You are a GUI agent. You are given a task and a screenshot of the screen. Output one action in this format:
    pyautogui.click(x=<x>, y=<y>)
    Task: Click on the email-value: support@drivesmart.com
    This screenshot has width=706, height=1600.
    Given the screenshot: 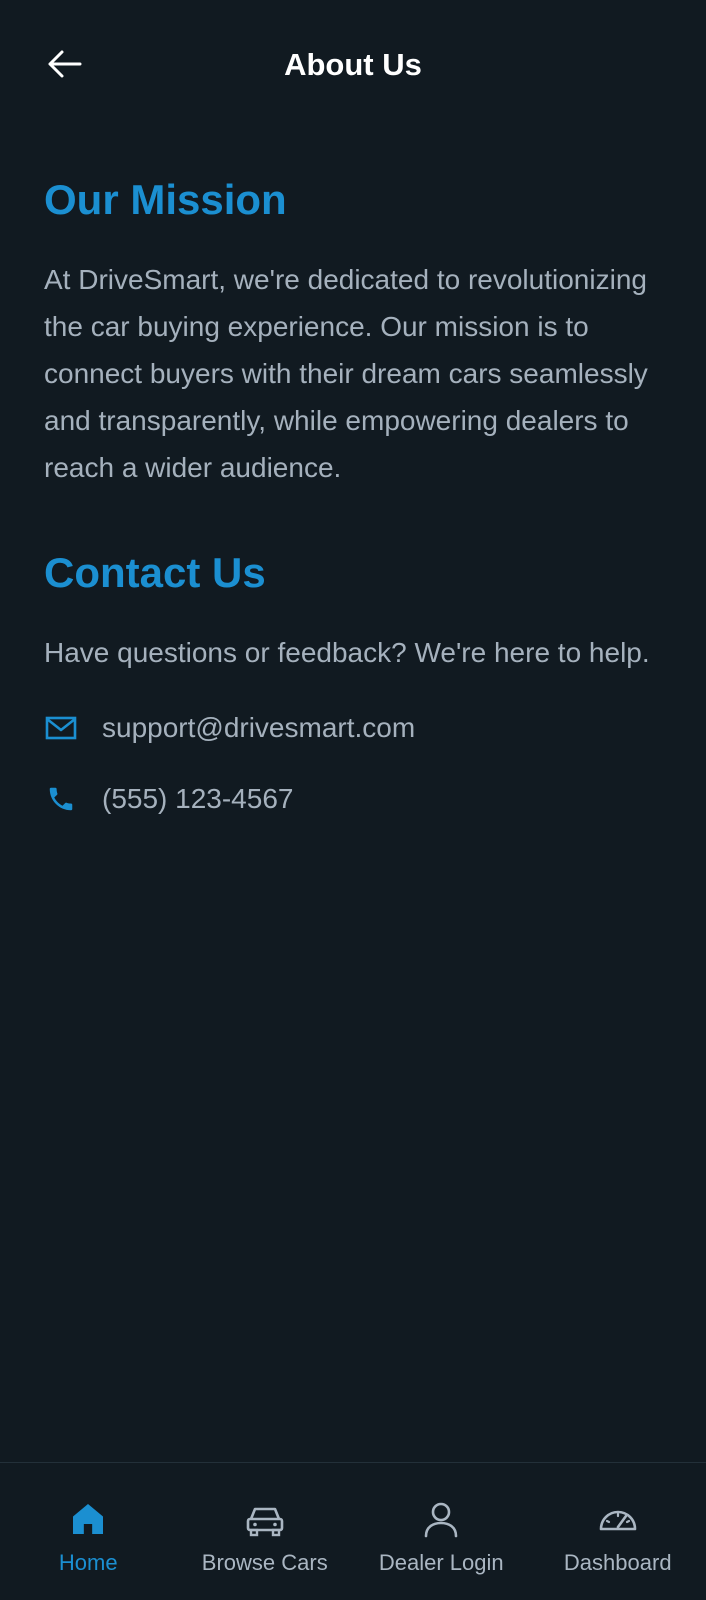 What is the action you would take?
    pyautogui.click(x=259, y=727)
    